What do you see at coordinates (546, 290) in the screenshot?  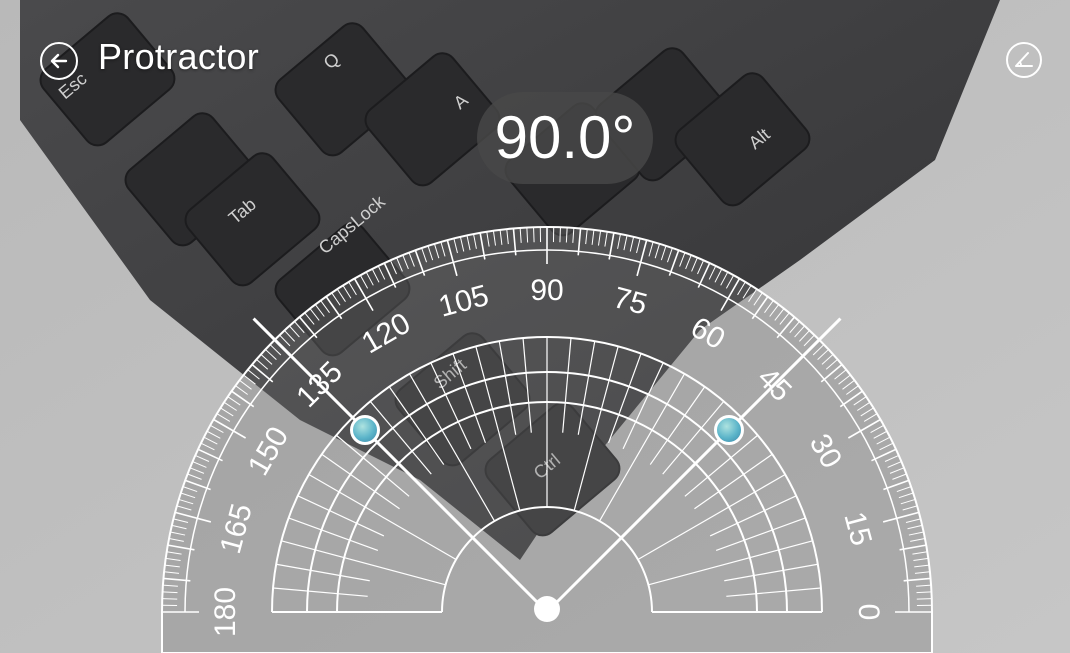 I see `scale-label: 90` at bounding box center [546, 290].